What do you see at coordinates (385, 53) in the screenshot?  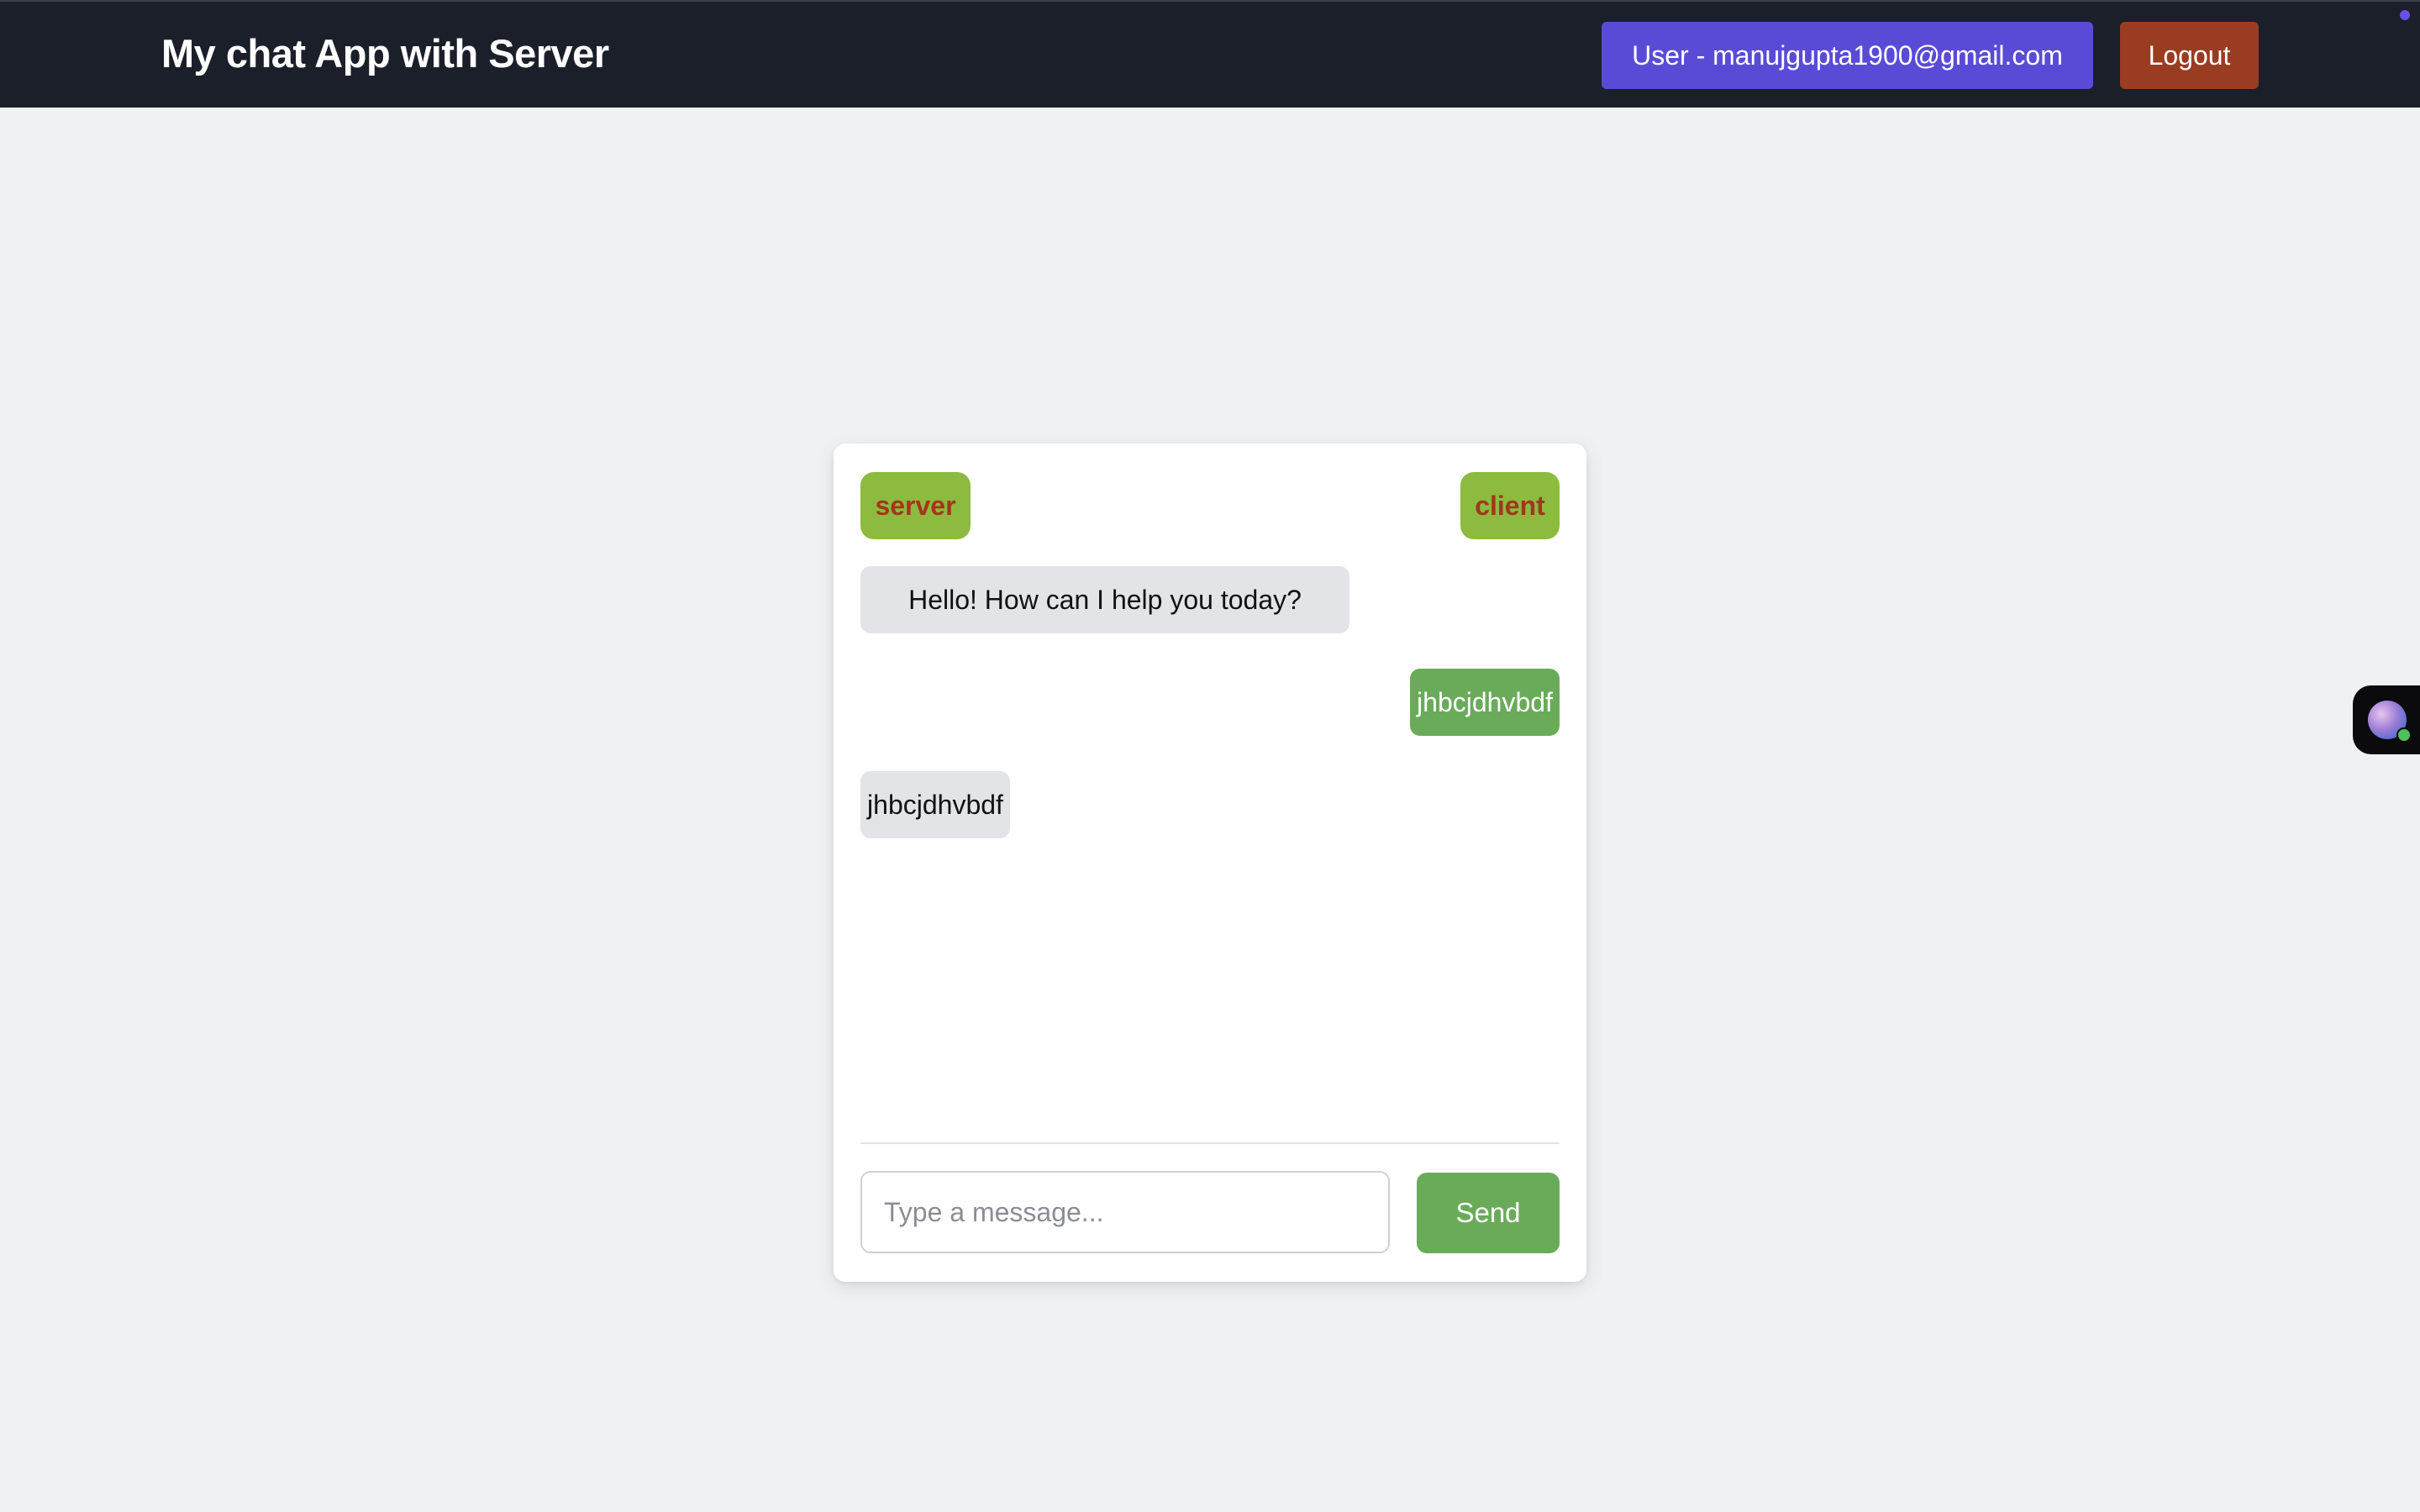 I see `app-title: My chat App with Server` at bounding box center [385, 53].